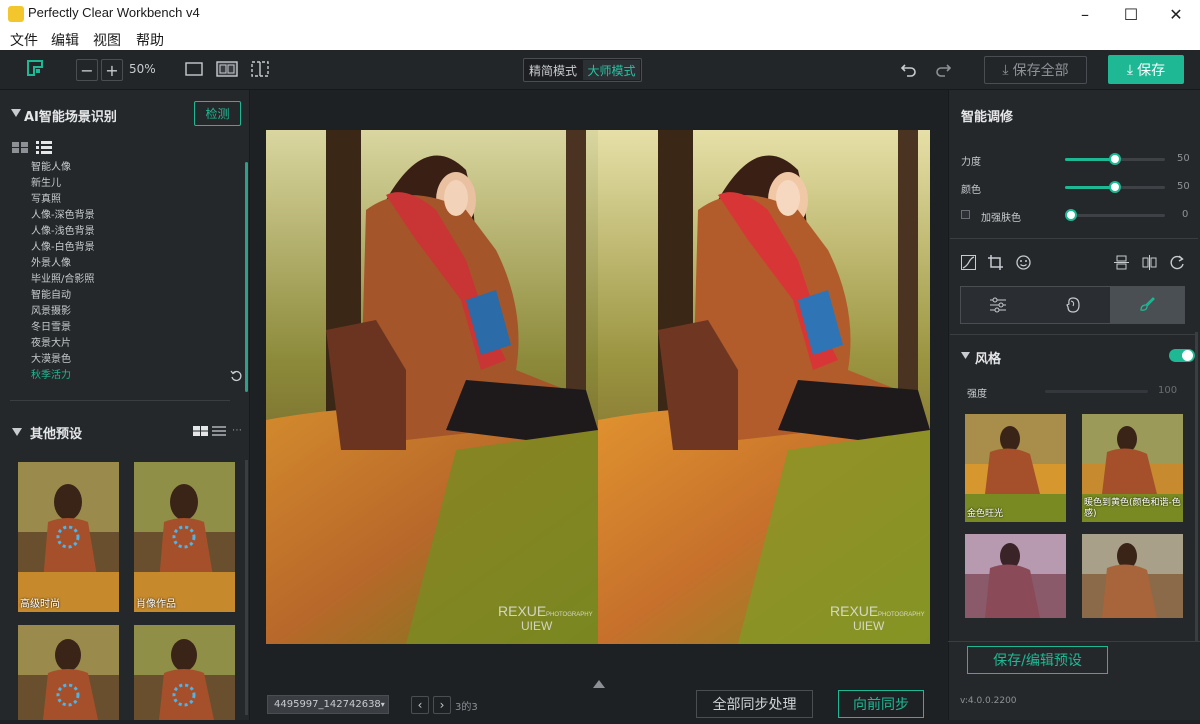 The height and width of the screenshot is (724, 1200). What do you see at coordinates (51, 168) in the screenshot?
I see `scene-item: 智能人像` at bounding box center [51, 168].